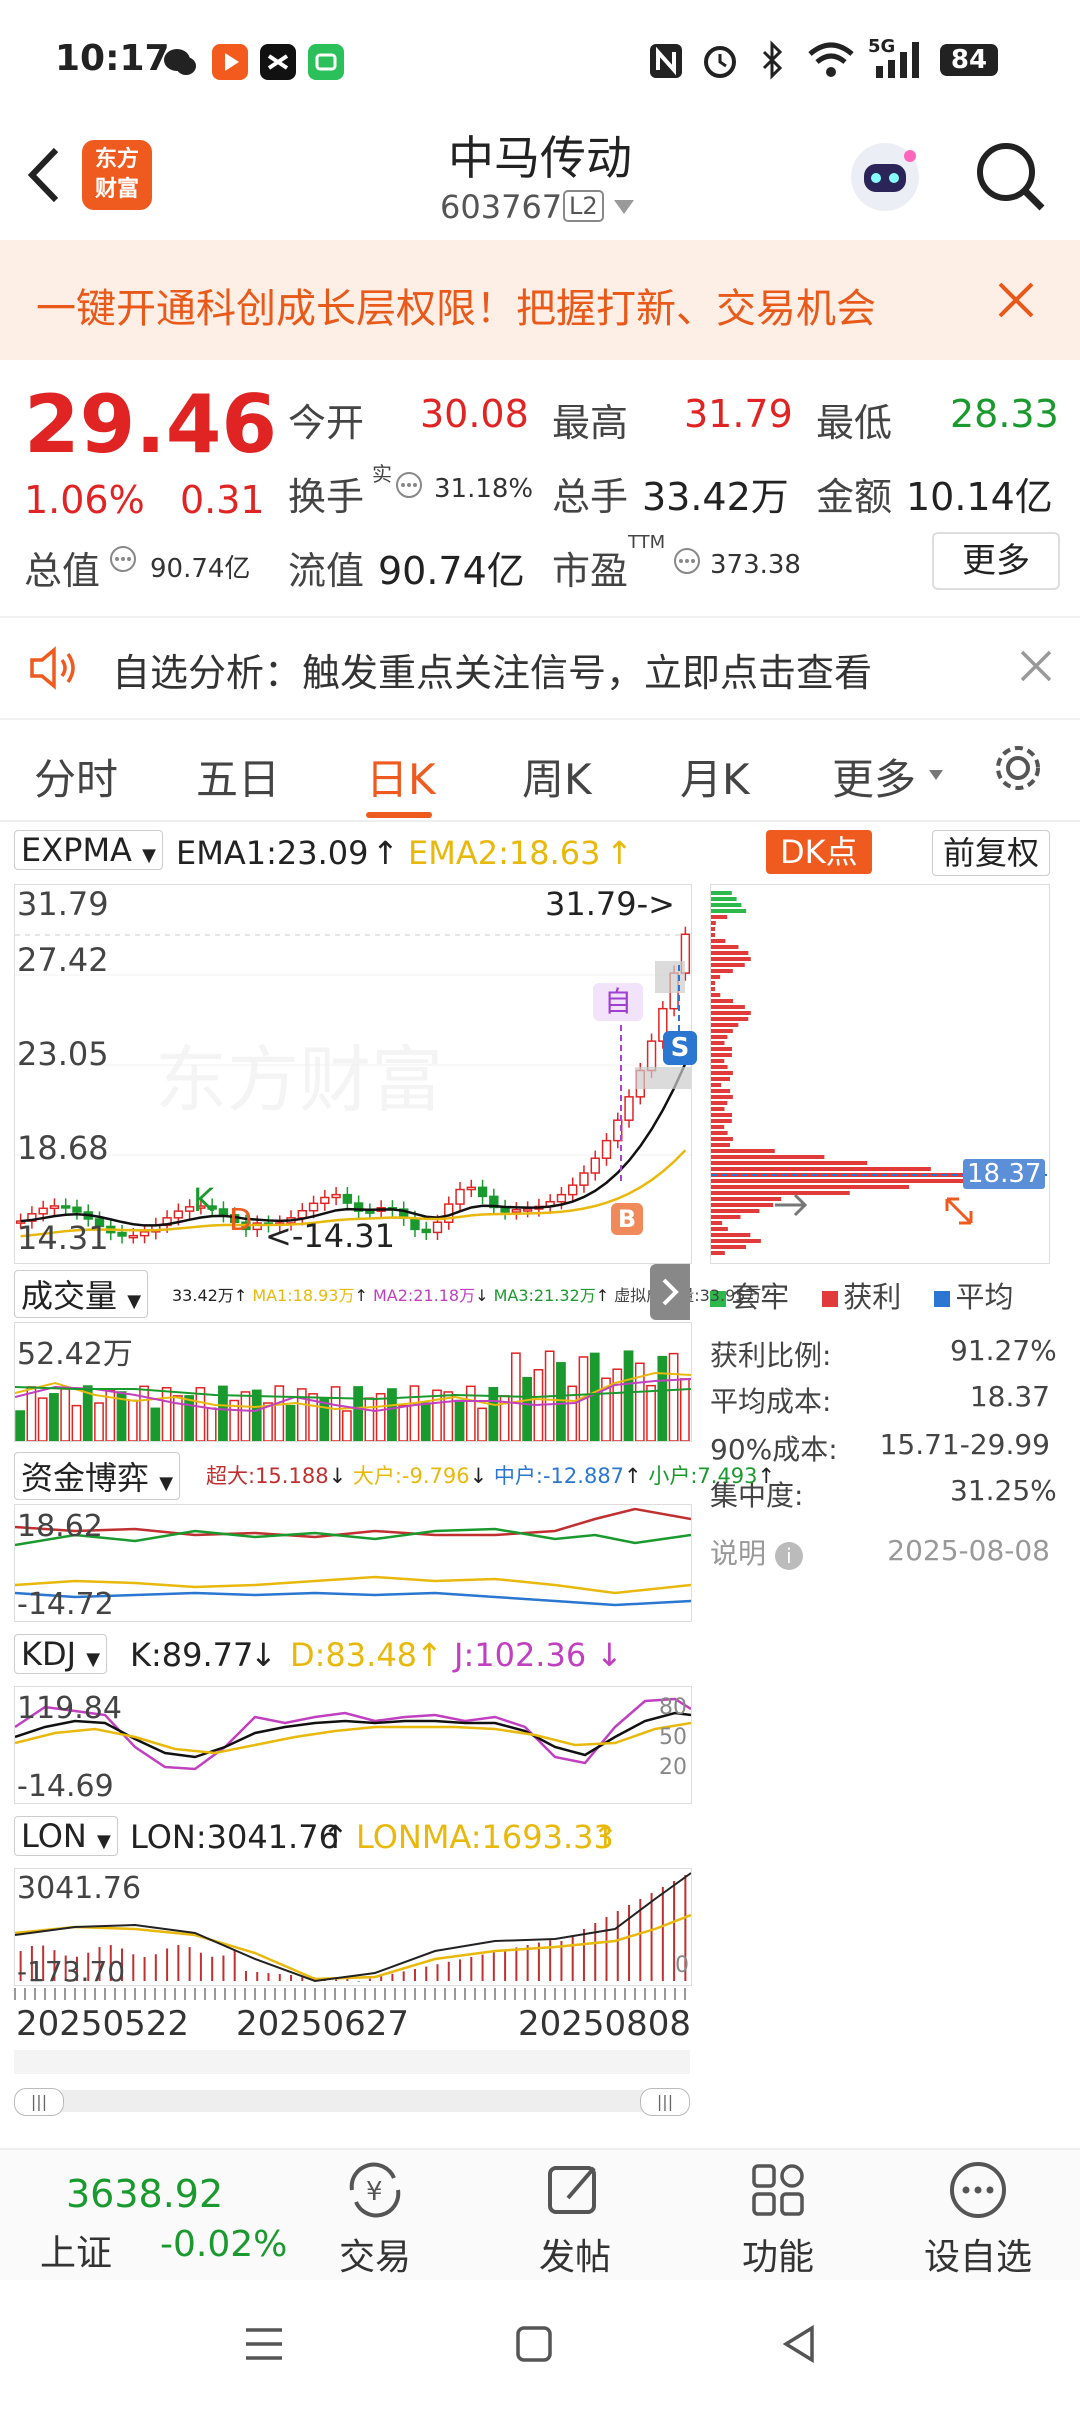 Image resolution: width=1080 pixels, height=2412 pixels. What do you see at coordinates (66, 1836) in the screenshot?
I see `lon-selector: LON ▼` at bounding box center [66, 1836].